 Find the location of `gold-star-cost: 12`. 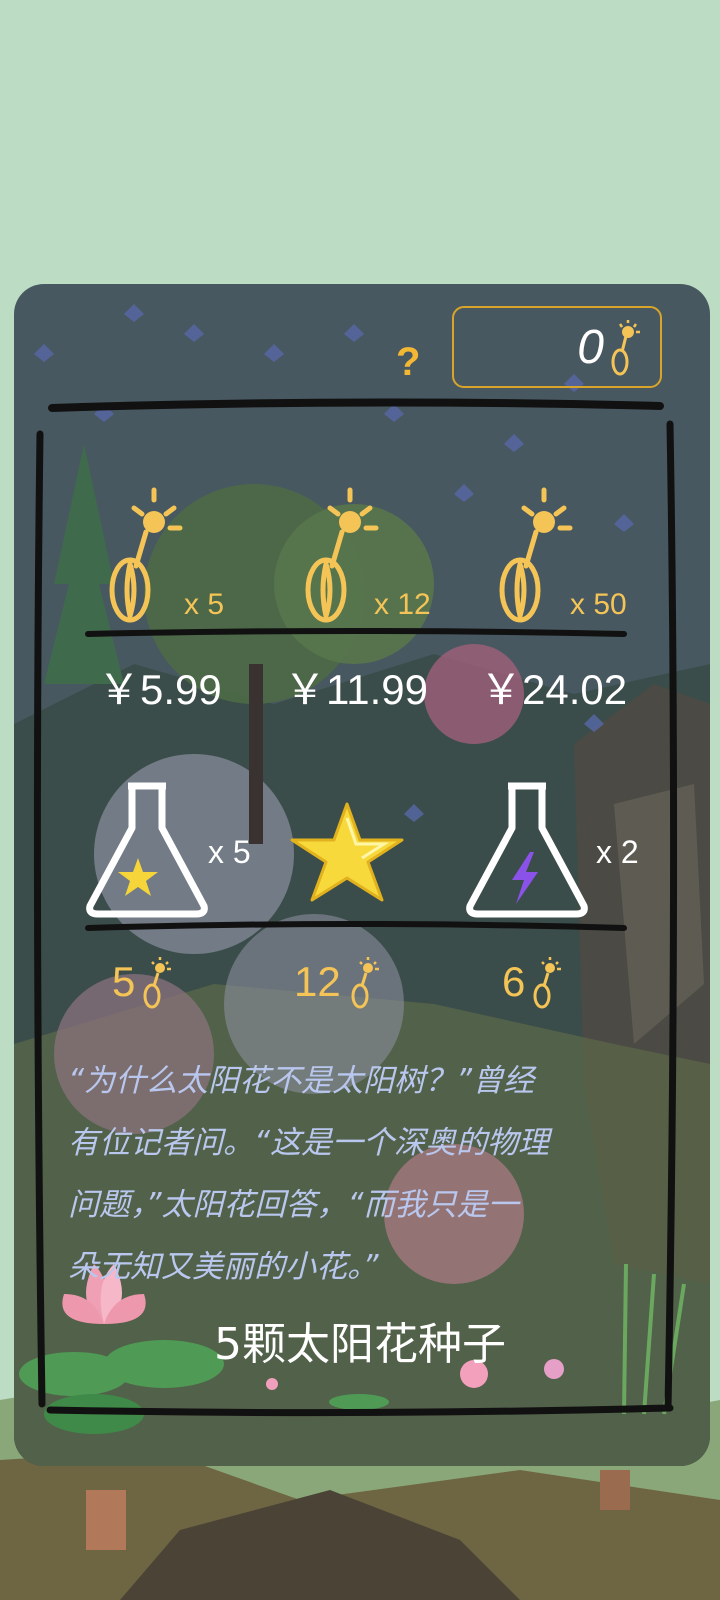

gold-star-cost: 12 is located at coordinates (317, 981).